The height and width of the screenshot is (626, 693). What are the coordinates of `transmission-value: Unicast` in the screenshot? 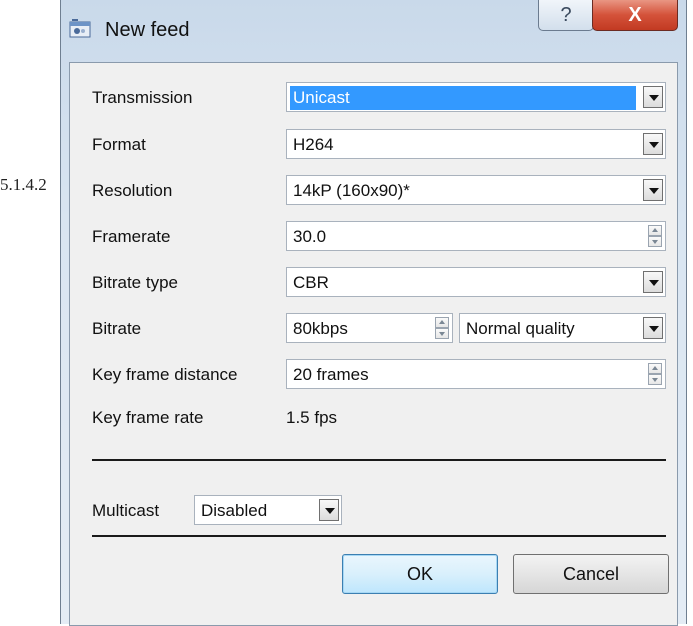 It's located at (463, 98).